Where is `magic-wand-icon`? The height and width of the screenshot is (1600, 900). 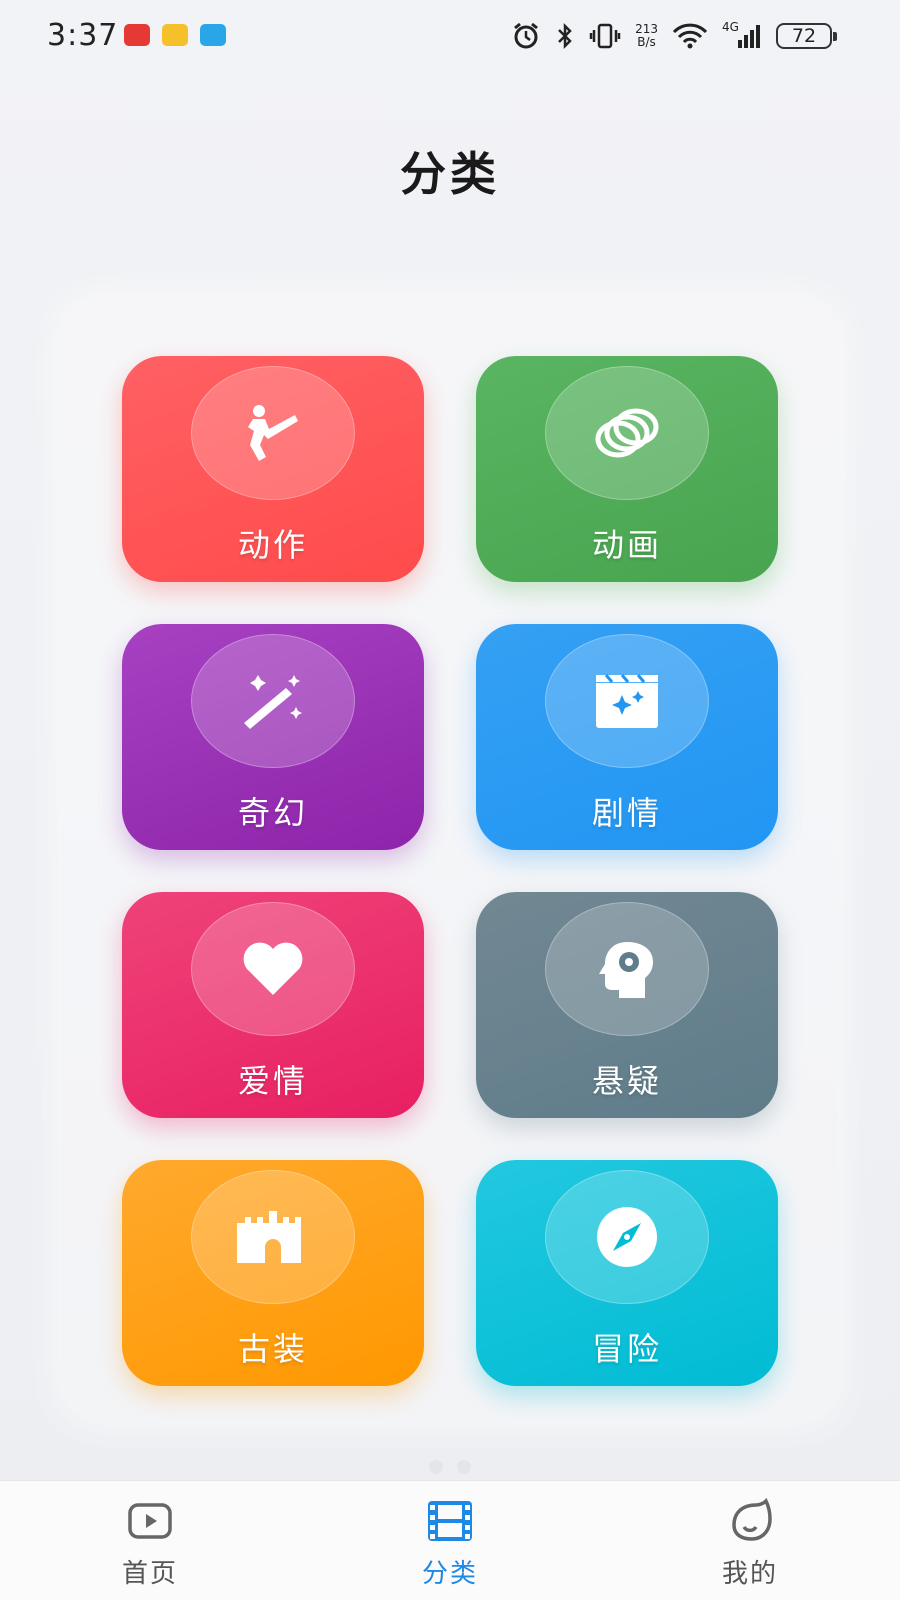 magic-wand-icon is located at coordinates (273, 702).